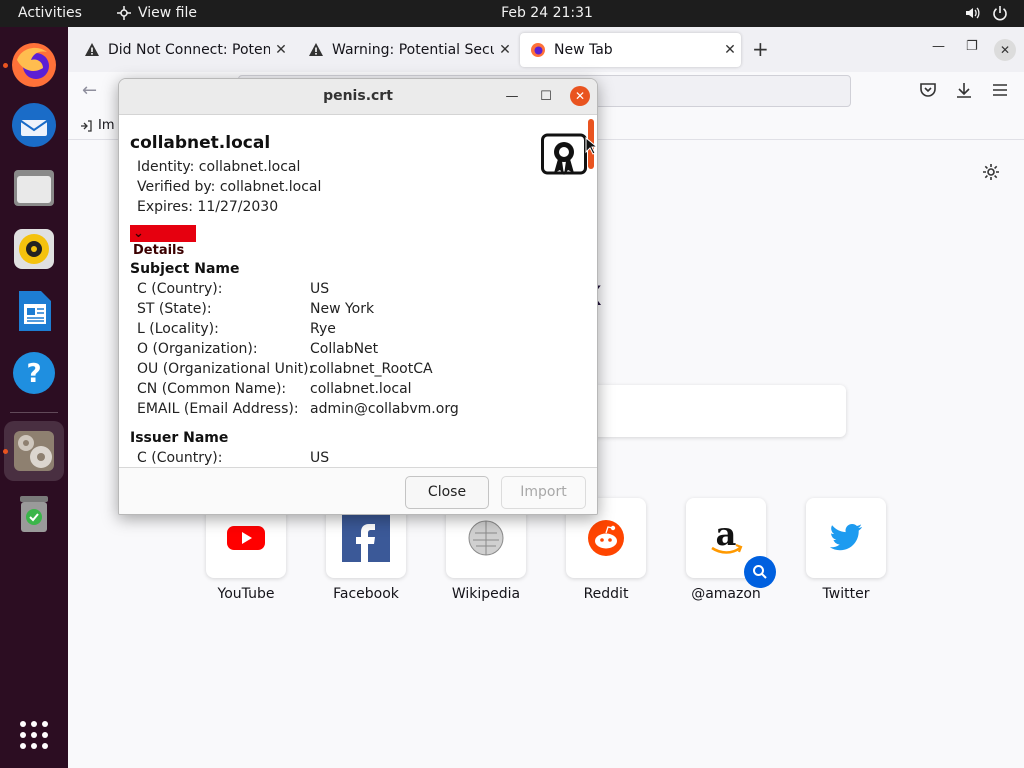  I want to click on field-key: OU (Organizational Unit):, so click(225, 369).